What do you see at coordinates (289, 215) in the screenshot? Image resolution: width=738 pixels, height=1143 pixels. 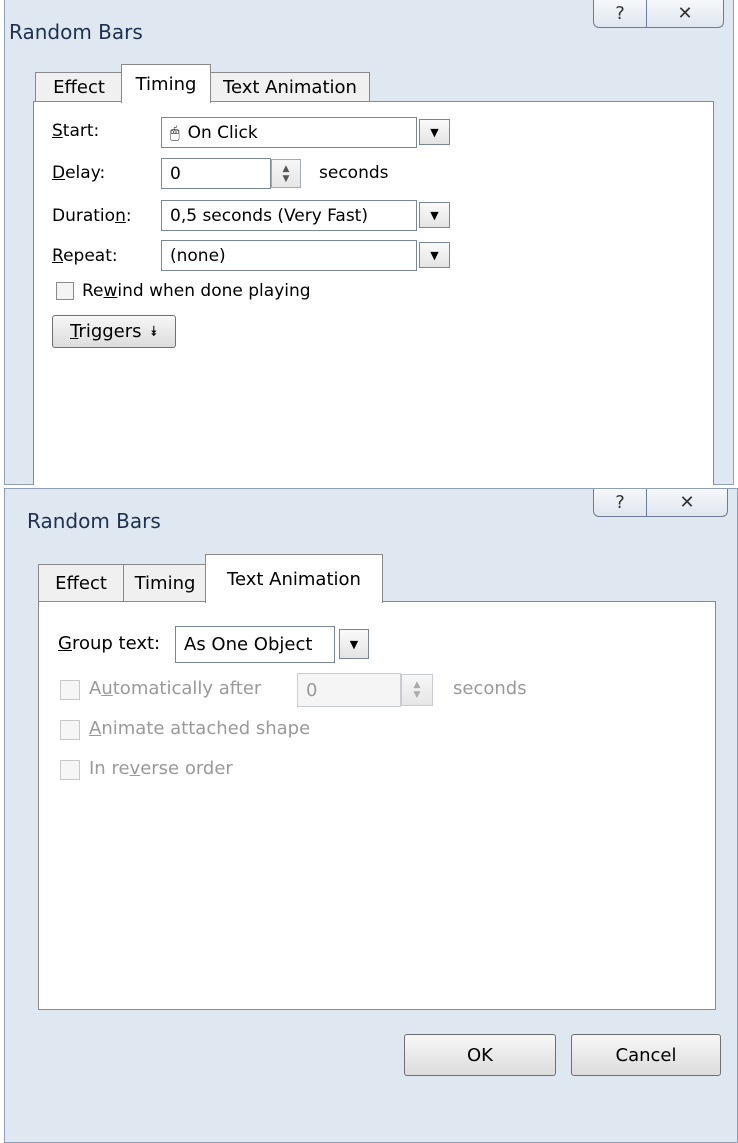 I see `duration-dropdown: 0,5 seconds (Very Fast)` at bounding box center [289, 215].